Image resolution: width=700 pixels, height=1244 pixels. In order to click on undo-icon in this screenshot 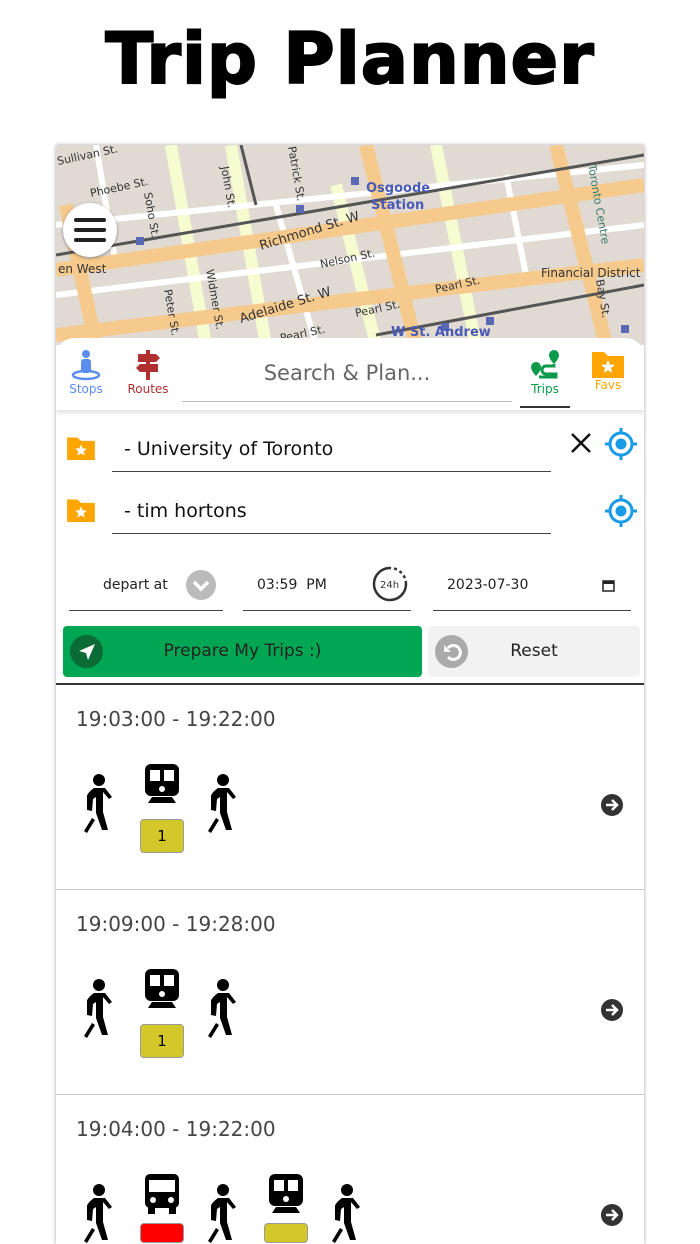, I will do `click(451, 651)`.